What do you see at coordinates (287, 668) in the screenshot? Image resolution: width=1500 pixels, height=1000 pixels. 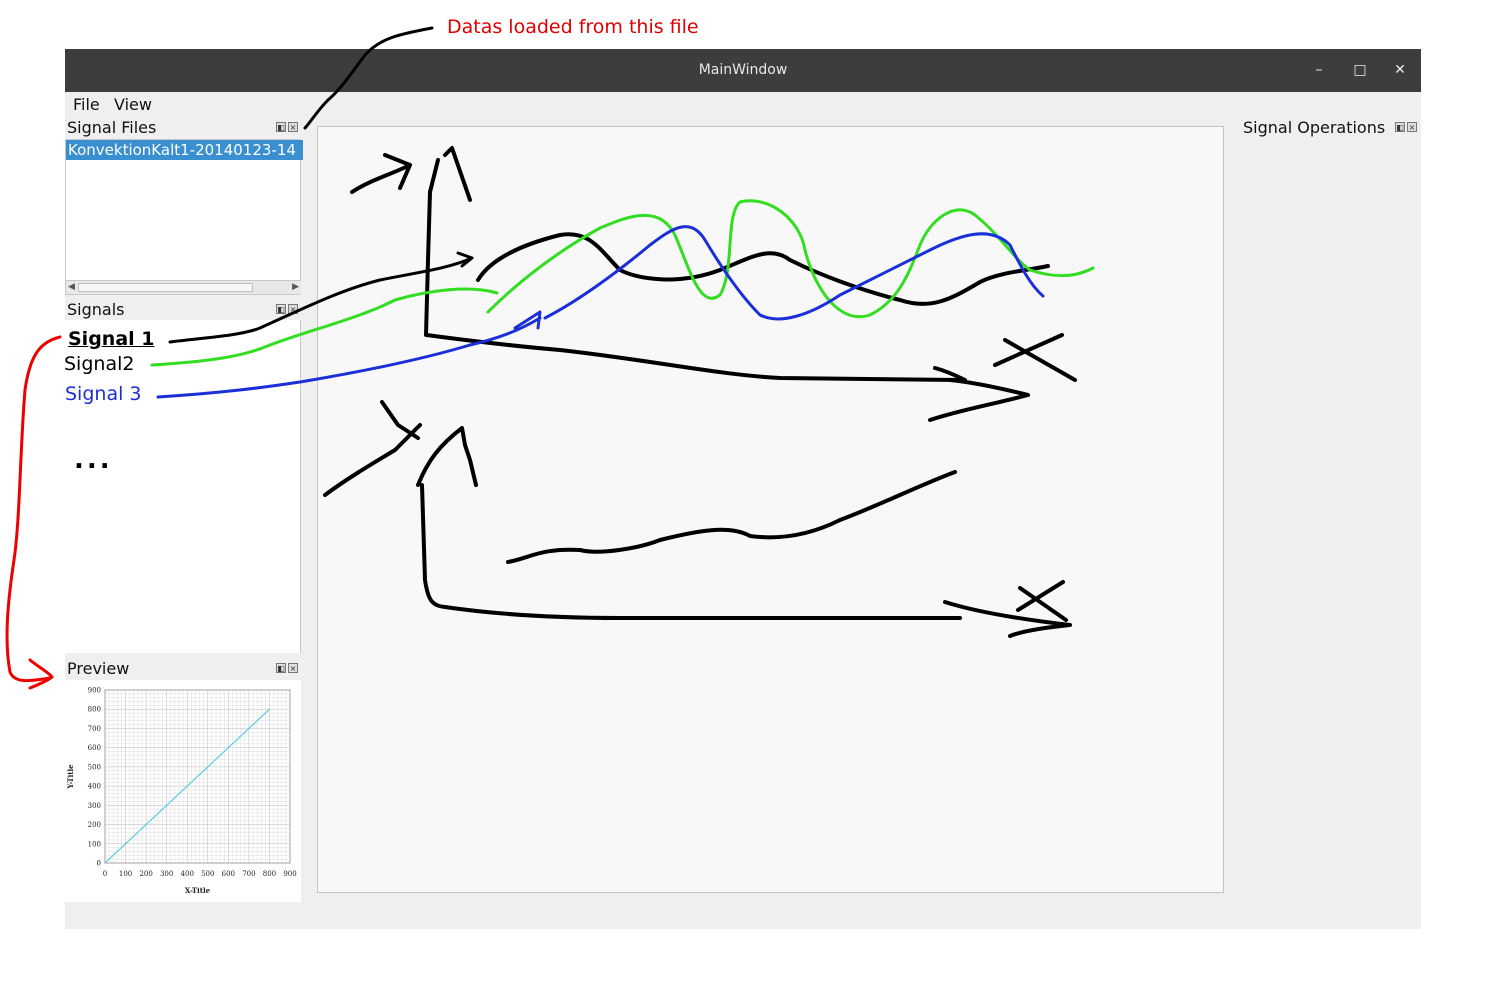 I see `preview-dock-buttons: ◧ ×` at bounding box center [287, 668].